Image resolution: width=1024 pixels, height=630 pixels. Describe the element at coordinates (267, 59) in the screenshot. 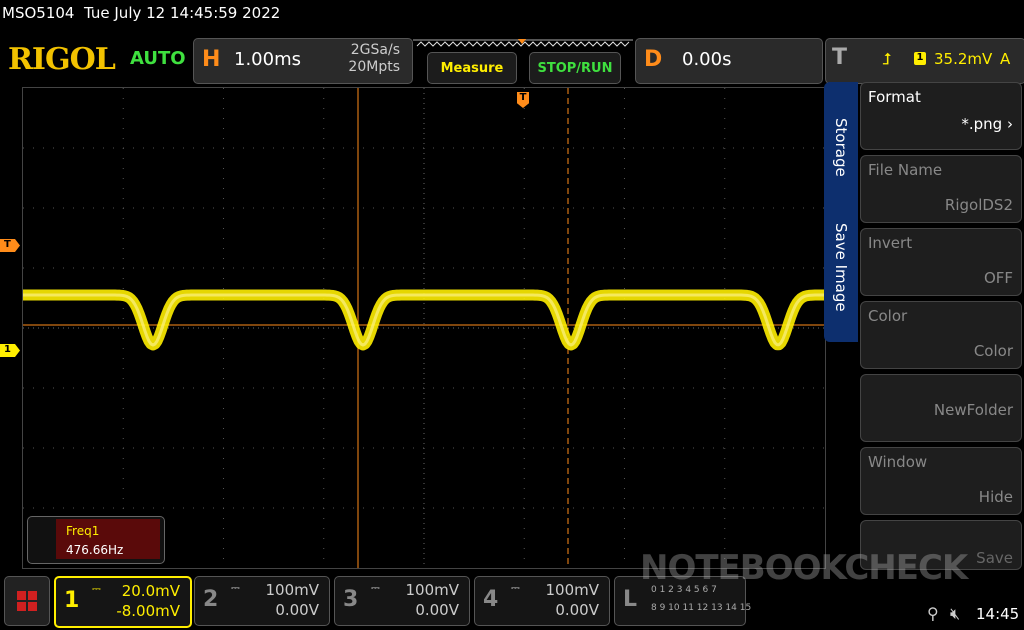

I see `timebase-value: 1.00ms` at that location.